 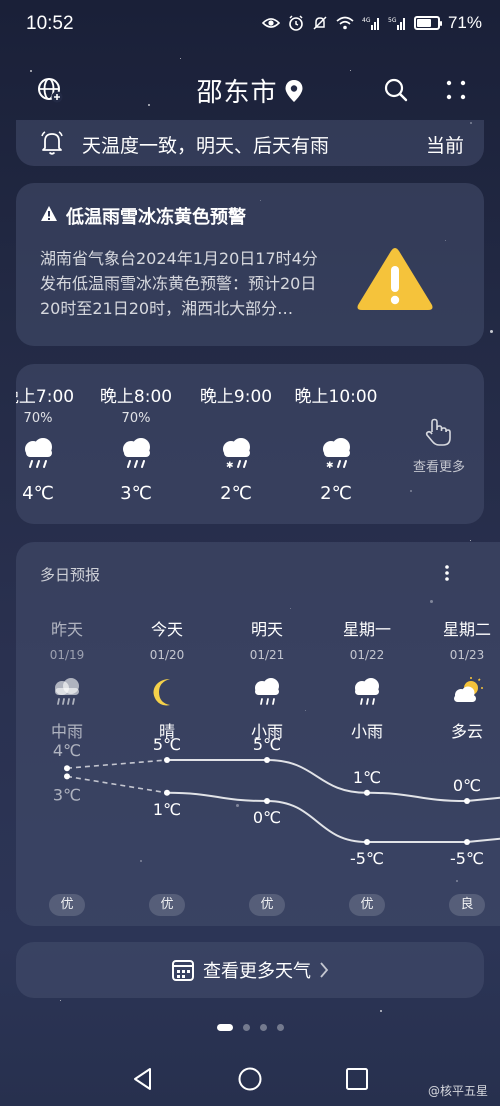 What do you see at coordinates (206, 146) in the screenshot?
I see `reminder-text: 天温度一致，明天、后天有雨` at bounding box center [206, 146].